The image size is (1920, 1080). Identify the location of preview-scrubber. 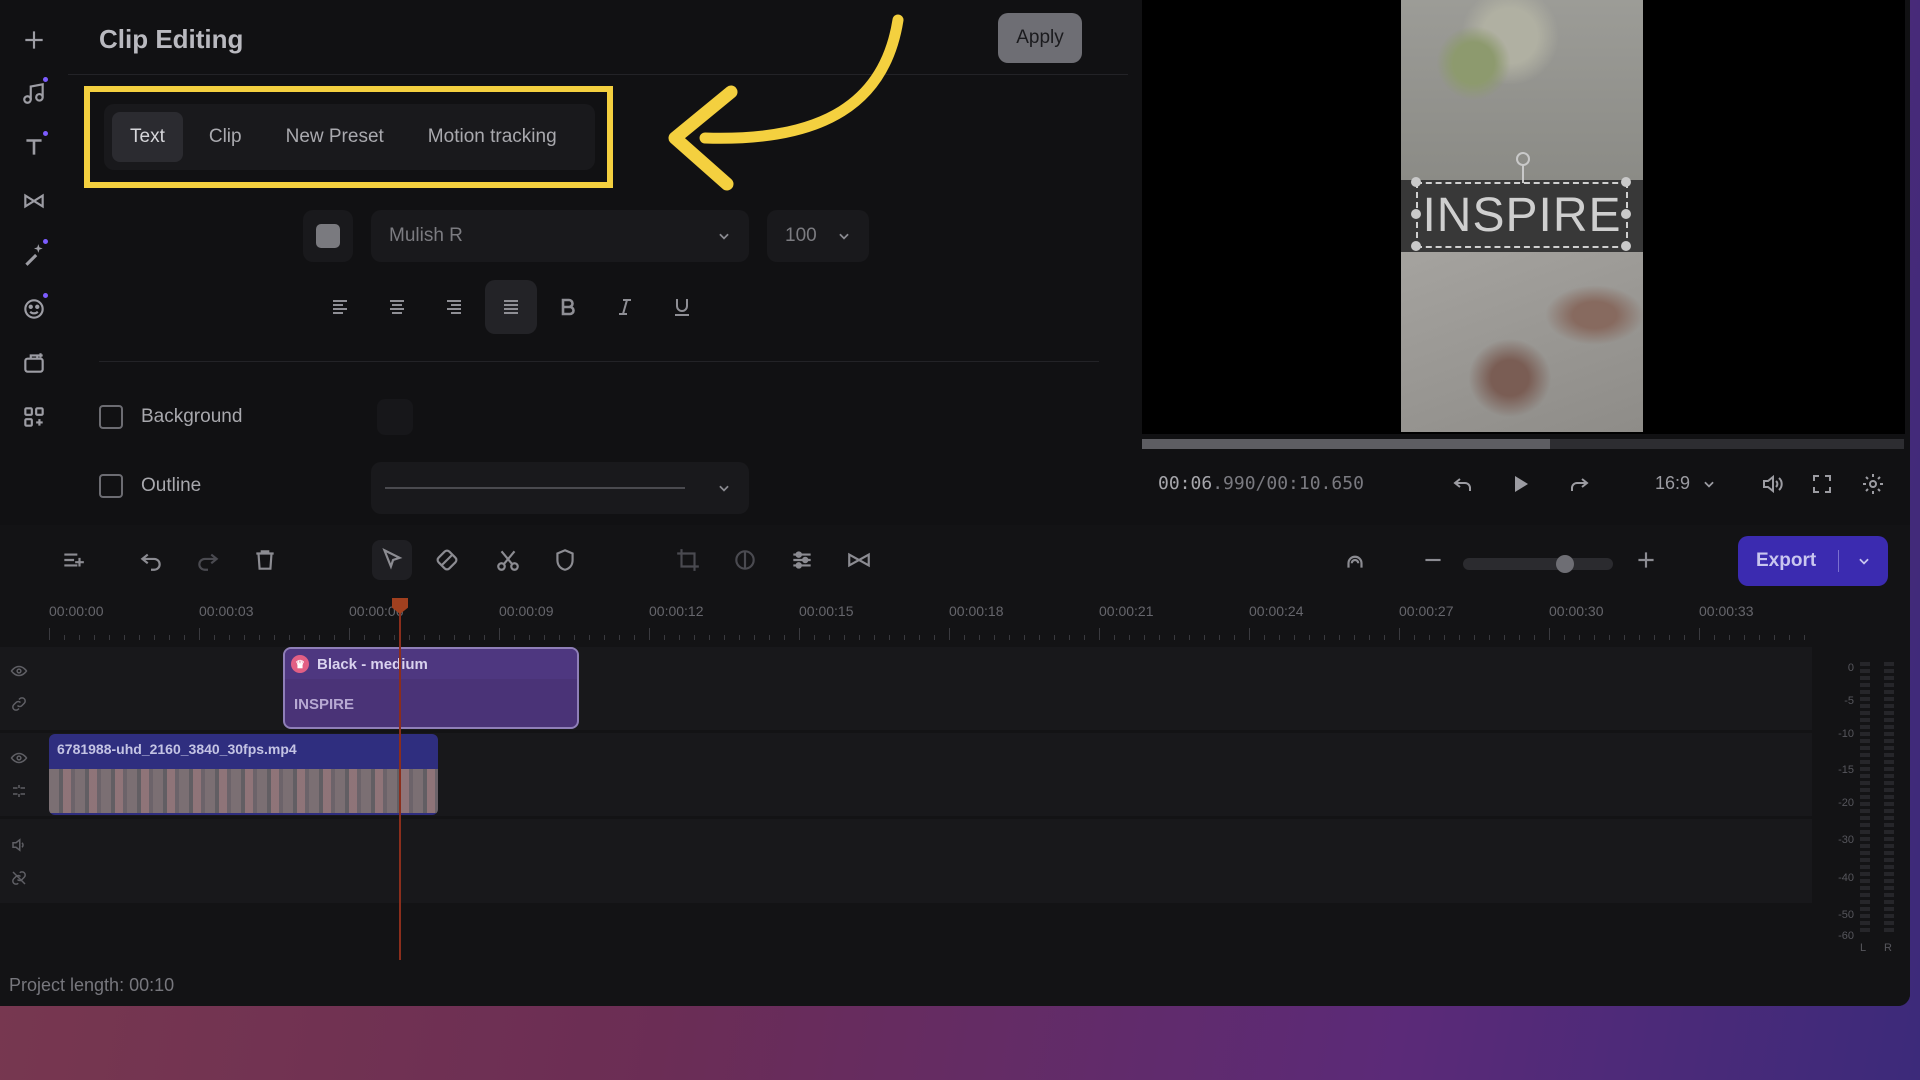
(1523, 444).